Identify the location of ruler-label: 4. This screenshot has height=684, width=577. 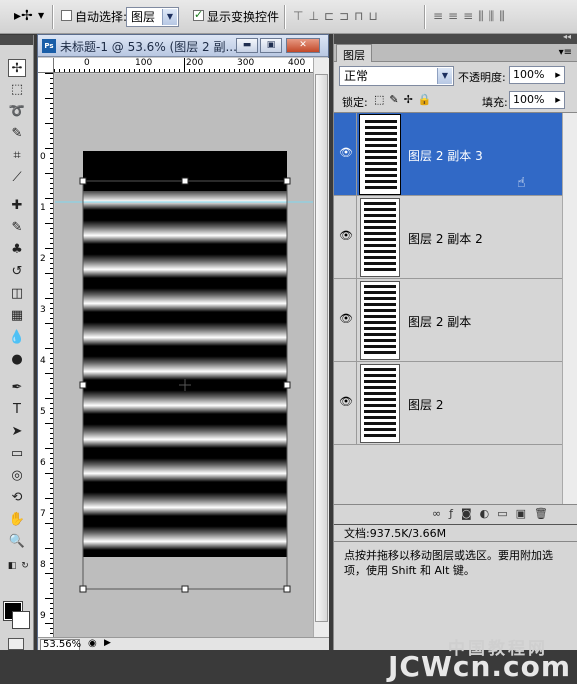
(43, 361).